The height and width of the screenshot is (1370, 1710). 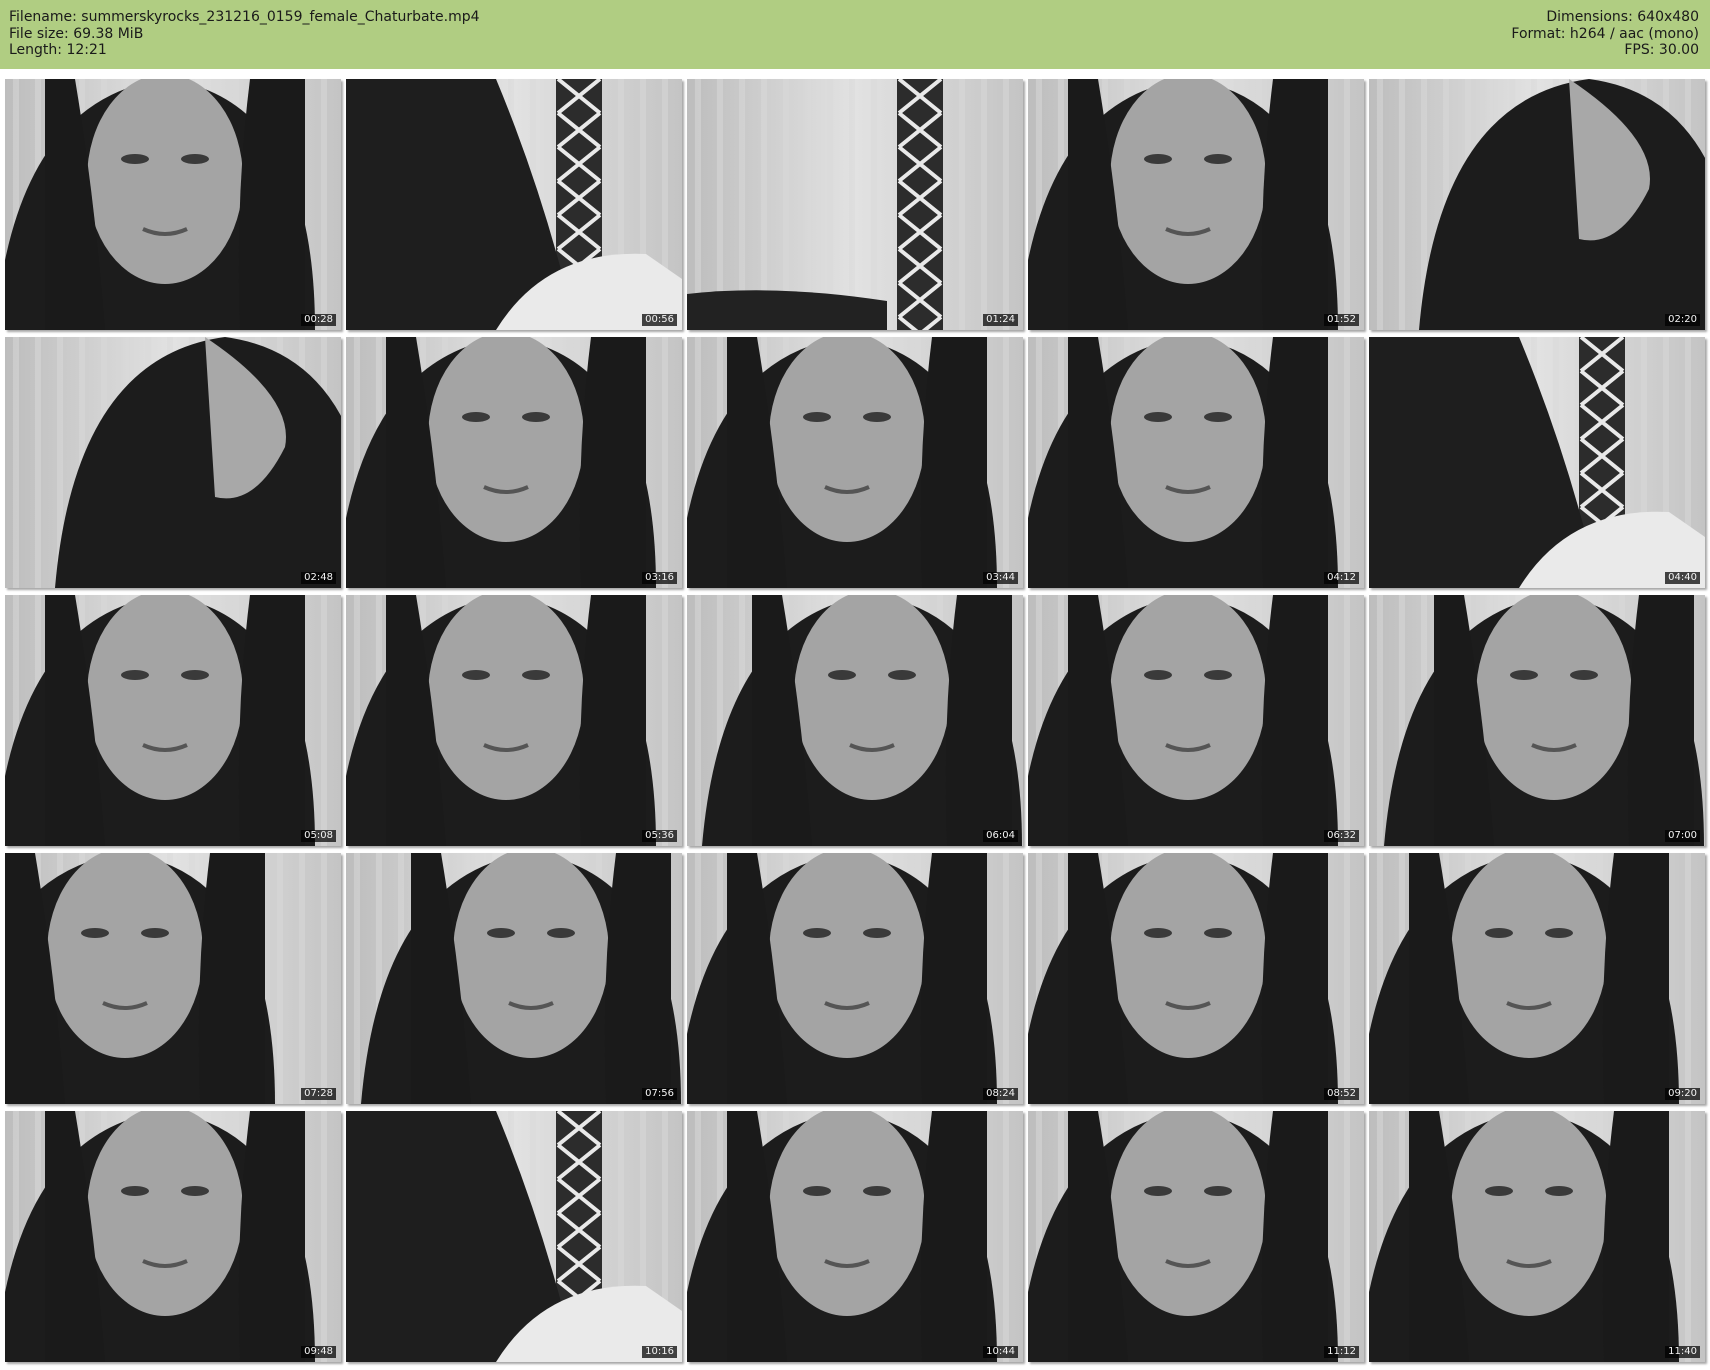 What do you see at coordinates (1682, 320) in the screenshot?
I see `timestamp-label: 02:20` at bounding box center [1682, 320].